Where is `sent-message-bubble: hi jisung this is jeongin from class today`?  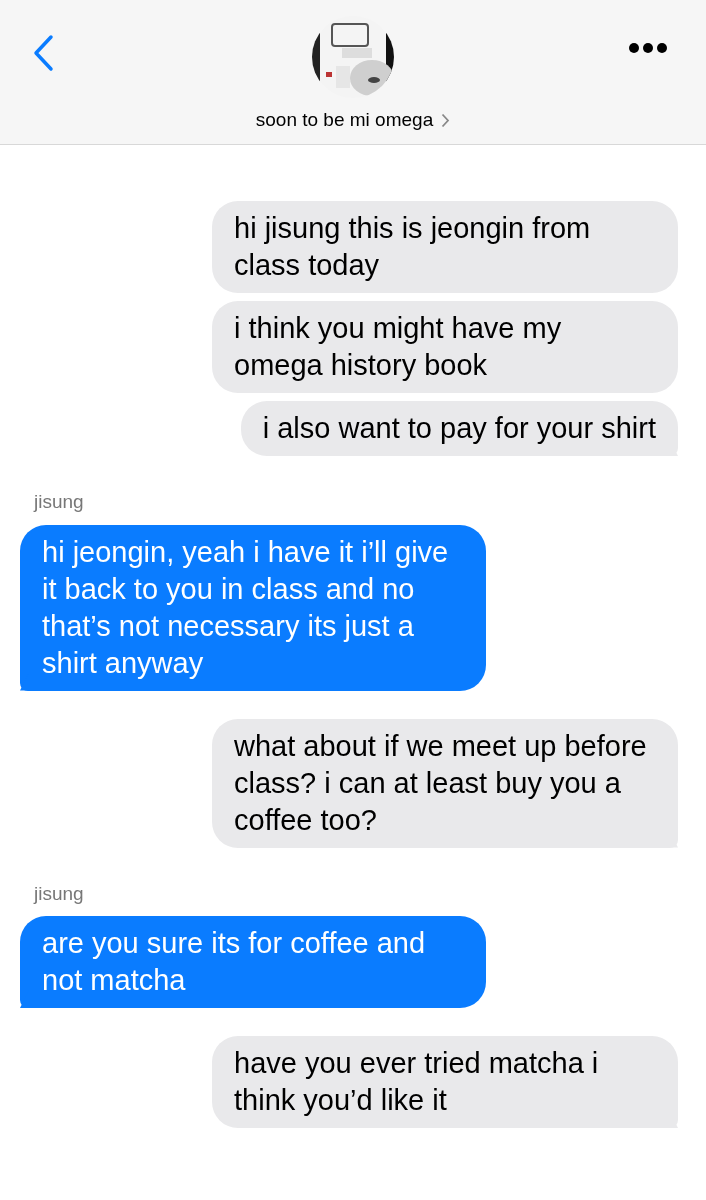 sent-message-bubble: hi jisung this is jeongin from class today is located at coordinates (445, 247).